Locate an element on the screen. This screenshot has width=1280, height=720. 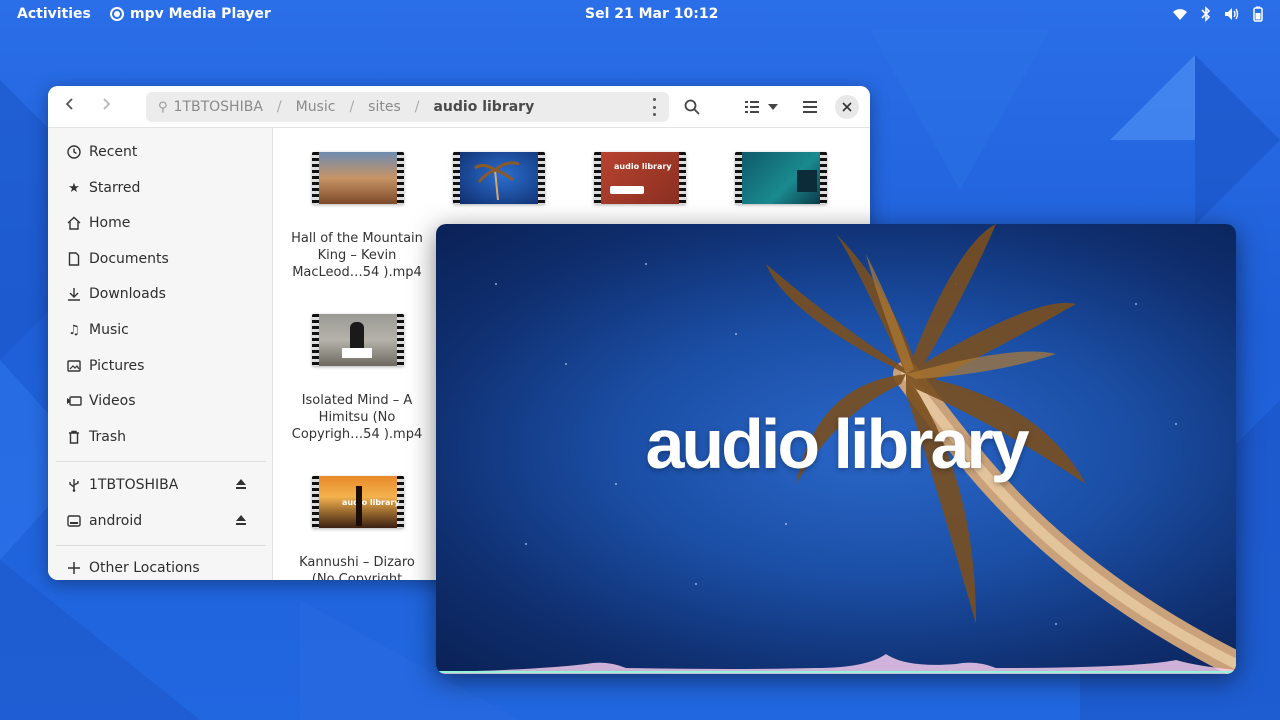
video-title-overlay: audio library is located at coordinates (837, 444).